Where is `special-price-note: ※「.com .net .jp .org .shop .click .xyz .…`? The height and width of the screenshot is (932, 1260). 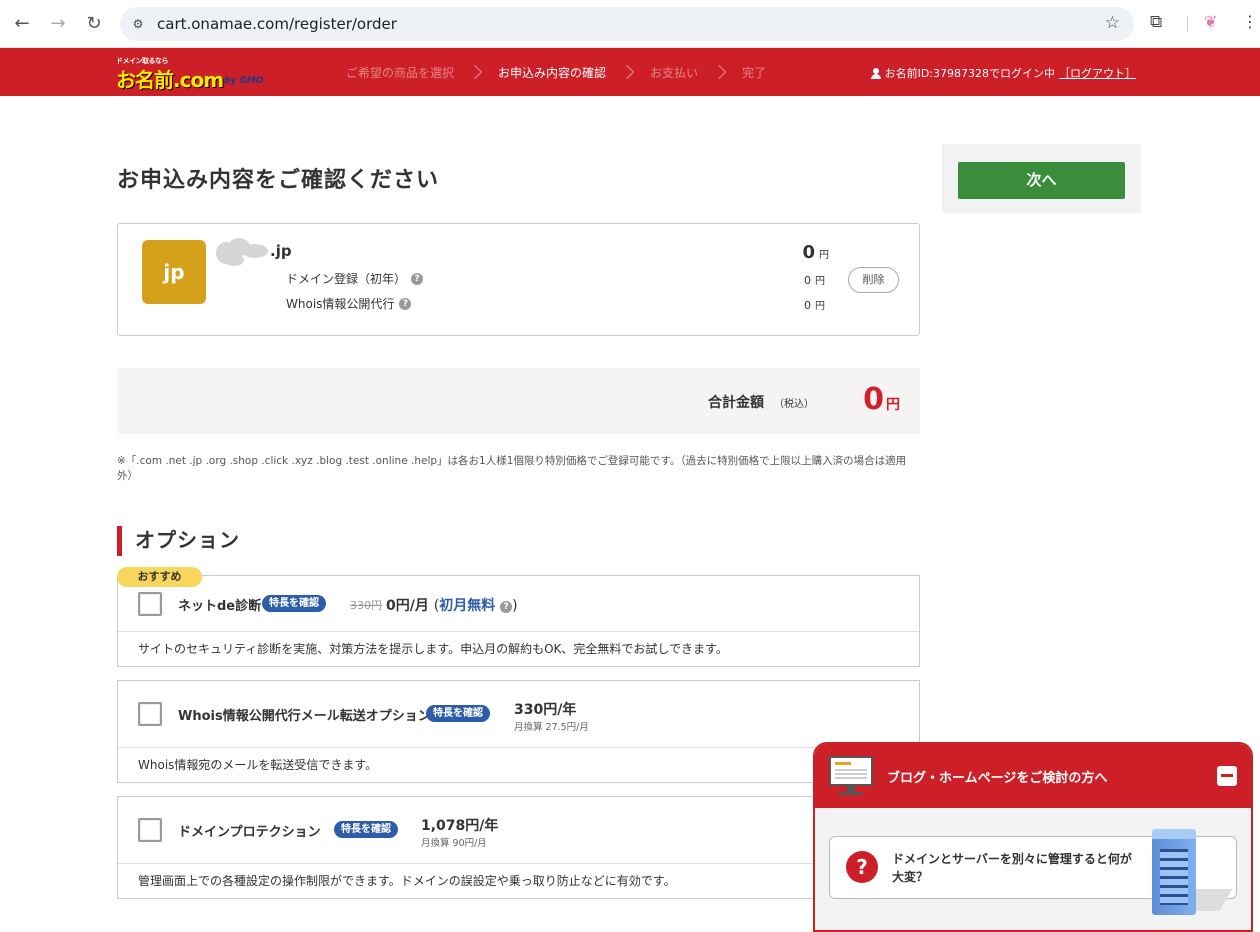 special-price-note: ※「.com .net .jp .org .shop .click .xyz .… is located at coordinates (512, 468).